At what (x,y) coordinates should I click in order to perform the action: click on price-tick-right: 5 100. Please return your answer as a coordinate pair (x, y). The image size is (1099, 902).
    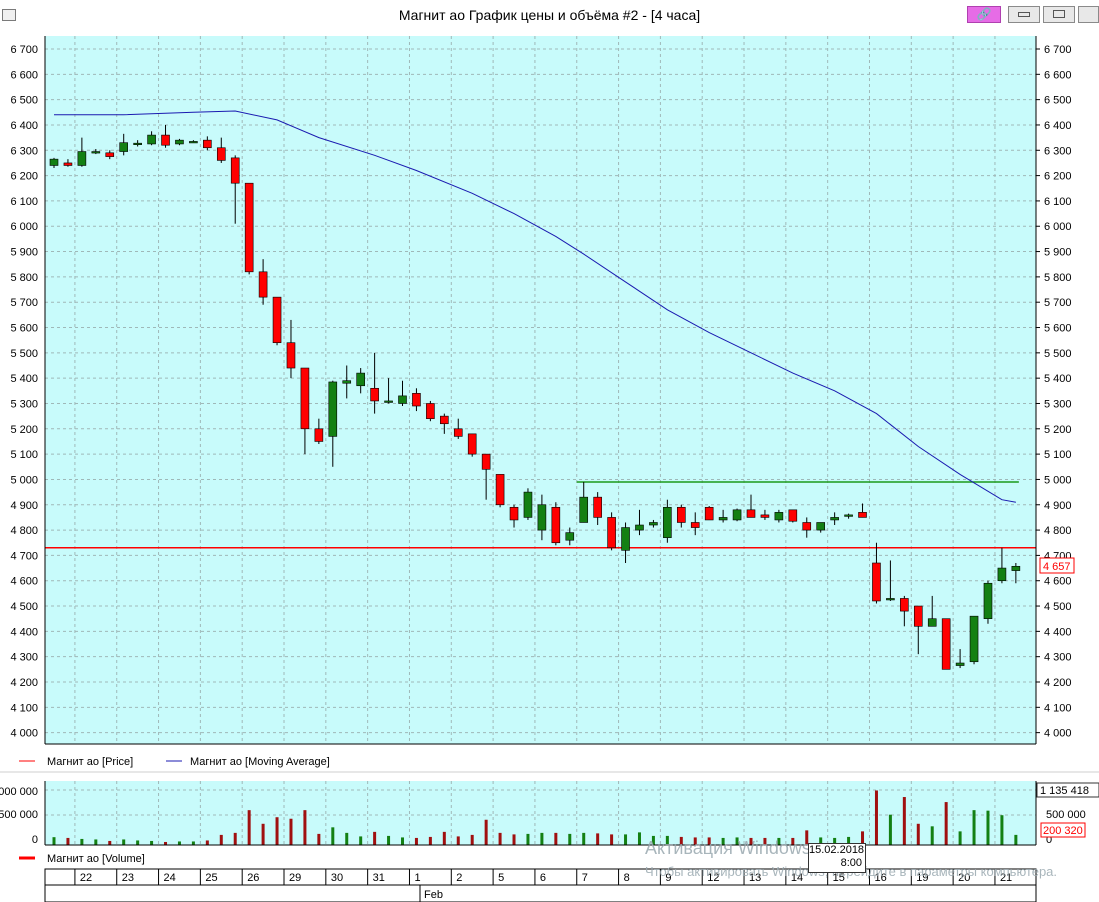
    Looking at the image, I should click on (1058, 455).